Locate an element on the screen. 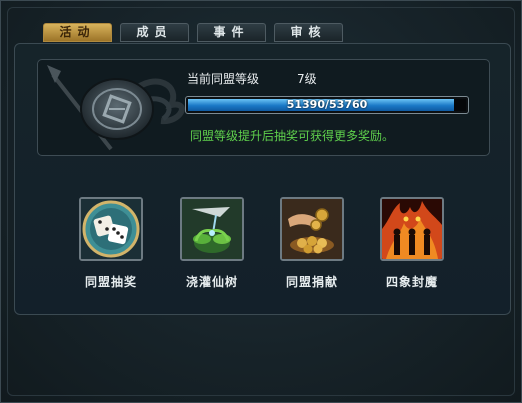 The image size is (522, 403). activity-seal-demons: 四象封魔 is located at coordinates (412, 243).